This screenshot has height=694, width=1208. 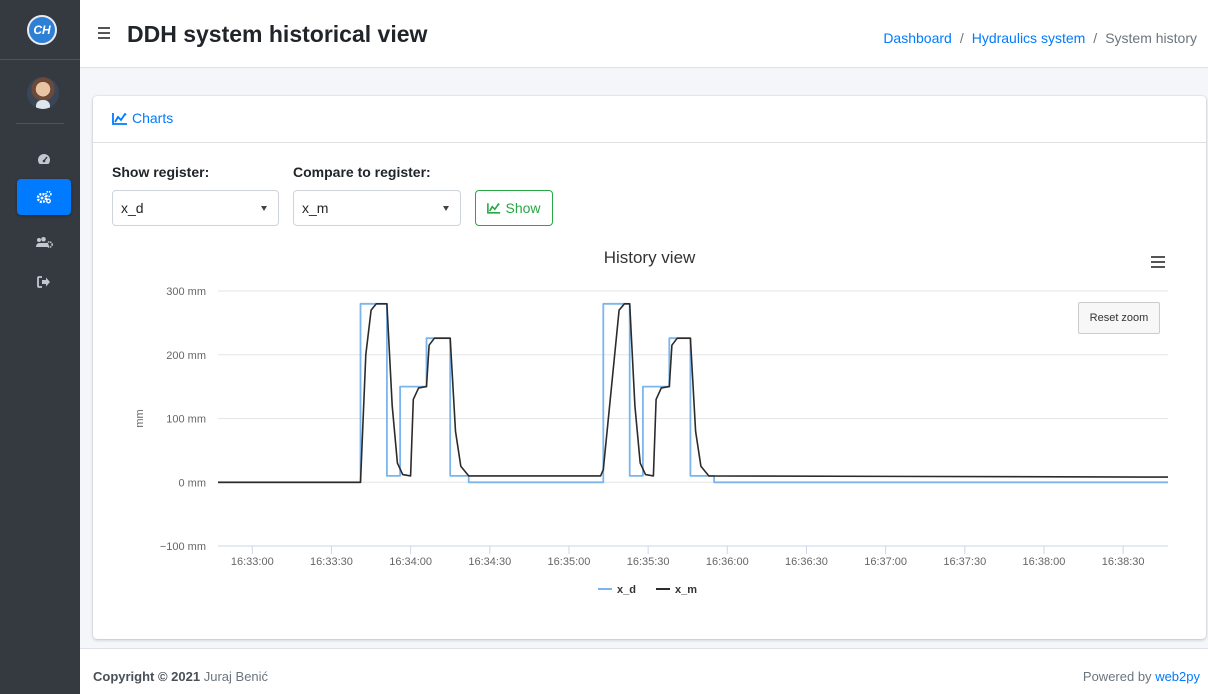 What do you see at coordinates (277, 34) in the screenshot?
I see `page-title: DDH system historical view` at bounding box center [277, 34].